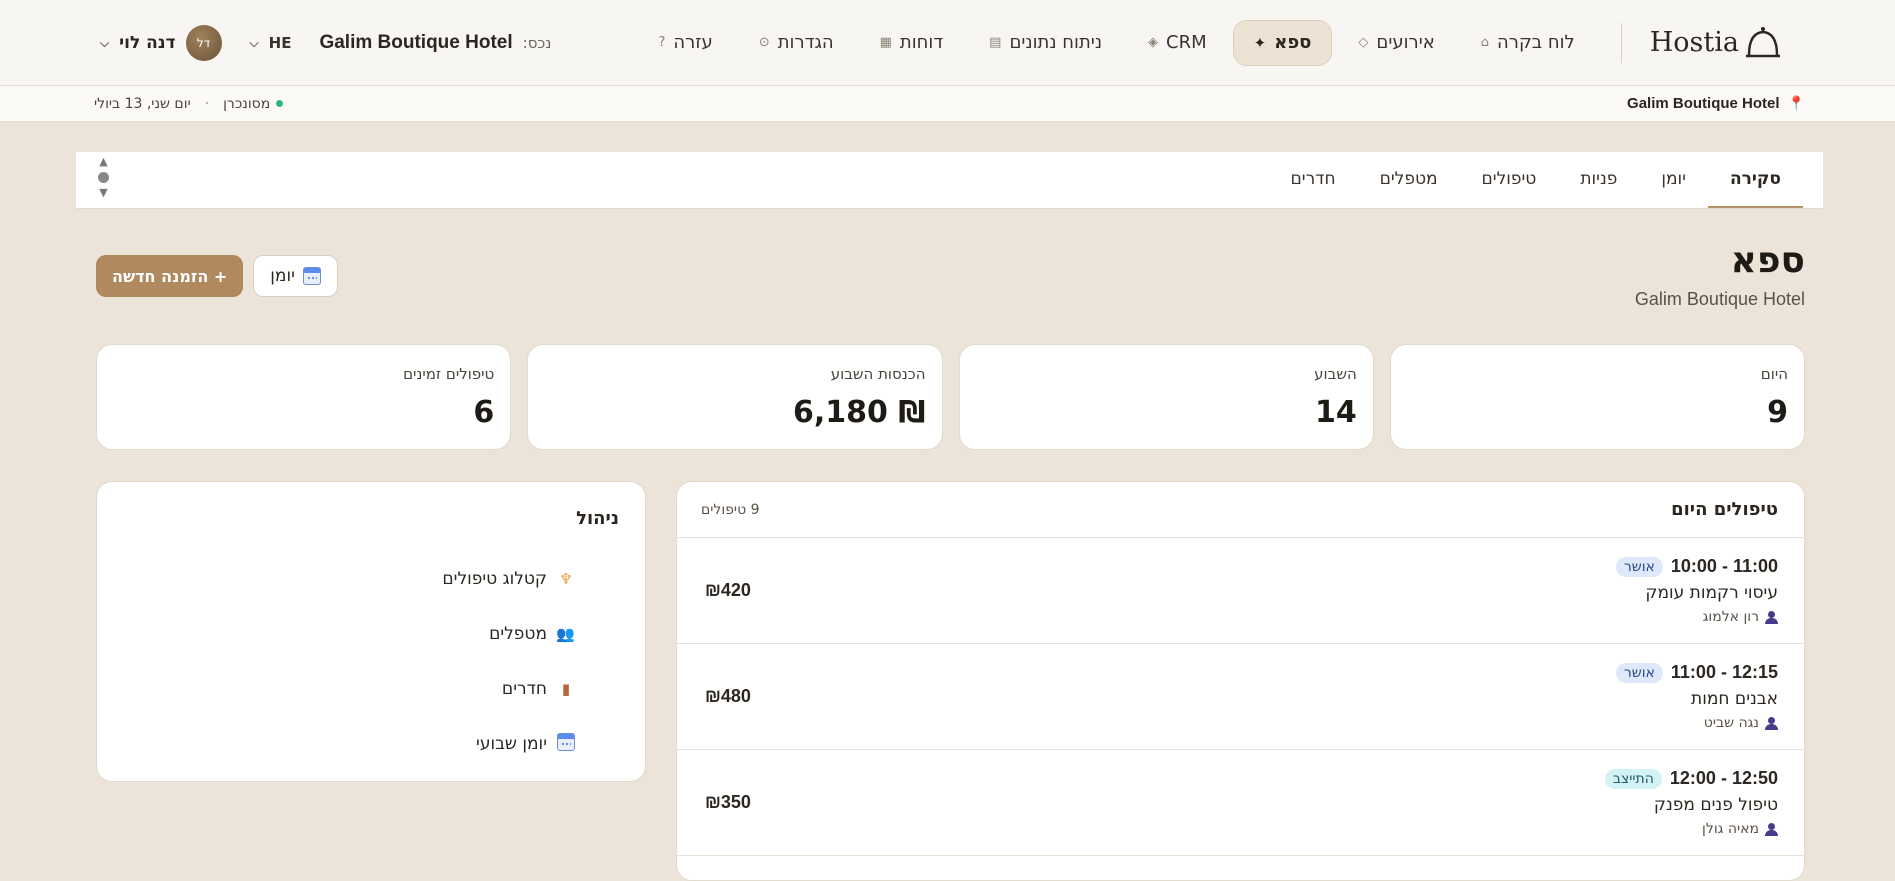  Describe the element at coordinates (142, 103) in the screenshot. I see `current-date: יום שני, 13 ביולי` at that location.